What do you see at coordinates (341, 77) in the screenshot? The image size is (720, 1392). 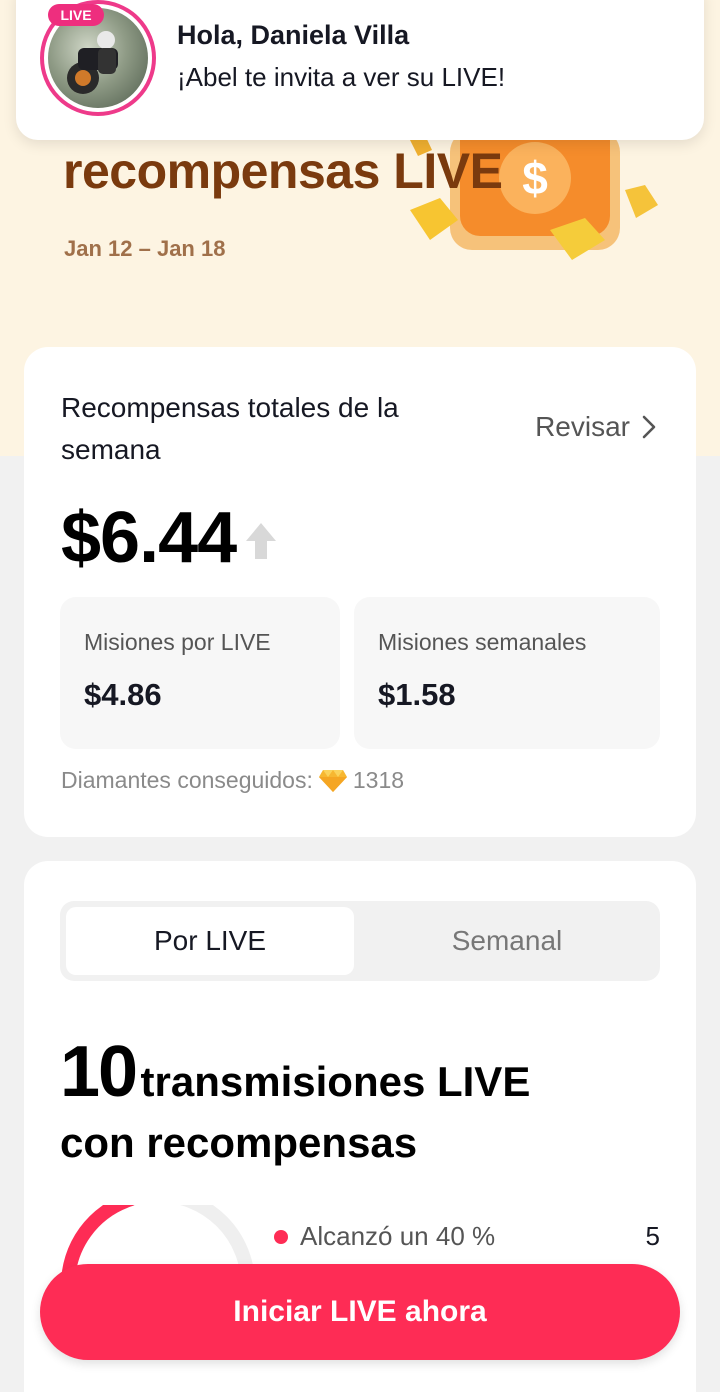 I see `notification-message: ¡Abel te invita a ver su LIVE!` at bounding box center [341, 77].